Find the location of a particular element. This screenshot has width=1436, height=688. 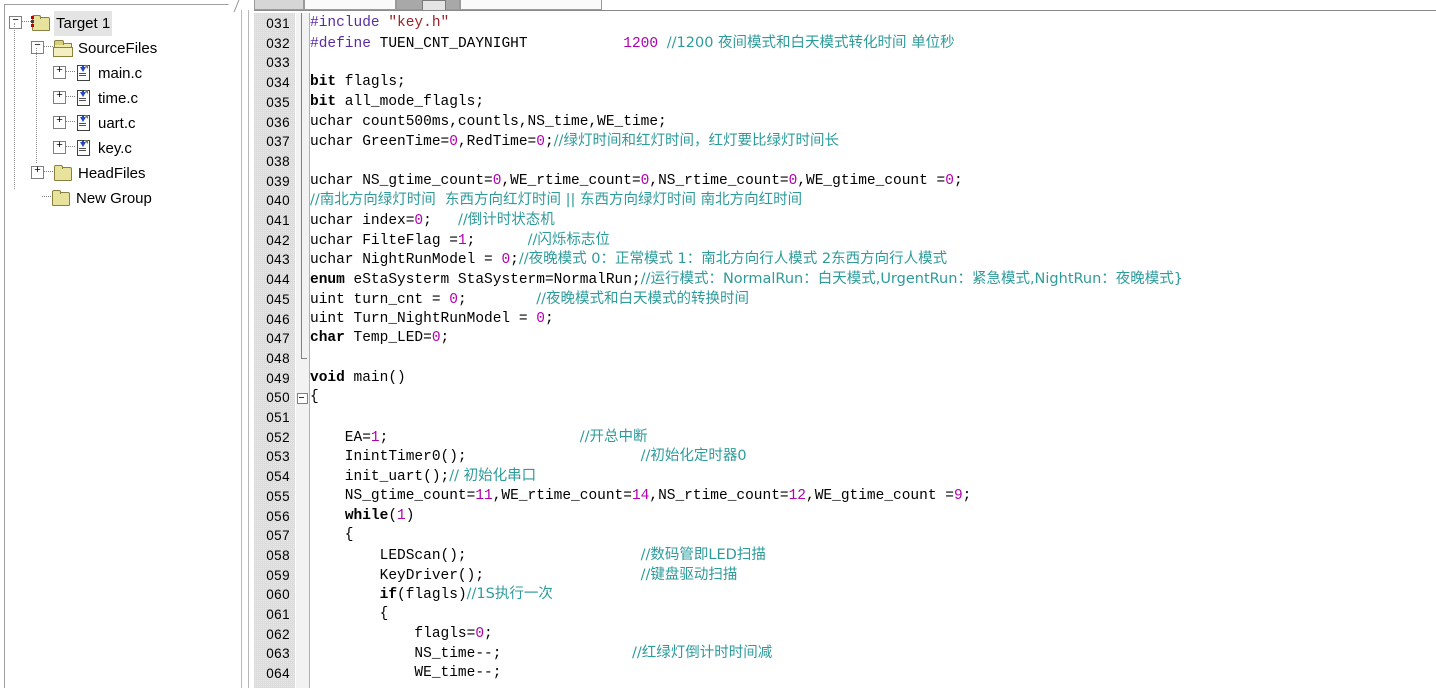

tree-item-headfiles: + HeadFiles is located at coordinates (118, 172).